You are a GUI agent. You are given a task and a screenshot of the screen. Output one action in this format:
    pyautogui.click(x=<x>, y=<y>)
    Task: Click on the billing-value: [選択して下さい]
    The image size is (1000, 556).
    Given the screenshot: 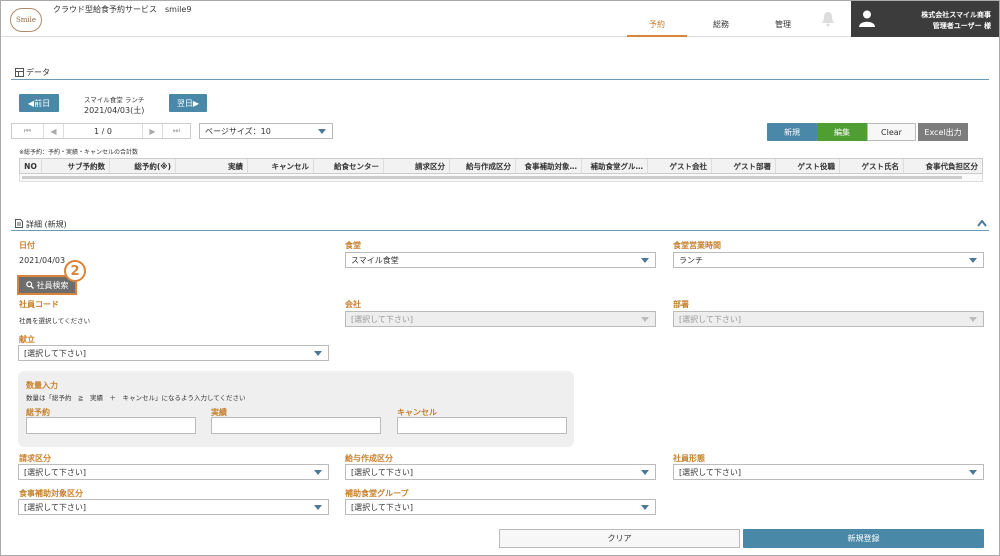 What is the action you would take?
    pyautogui.click(x=55, y=472)
    